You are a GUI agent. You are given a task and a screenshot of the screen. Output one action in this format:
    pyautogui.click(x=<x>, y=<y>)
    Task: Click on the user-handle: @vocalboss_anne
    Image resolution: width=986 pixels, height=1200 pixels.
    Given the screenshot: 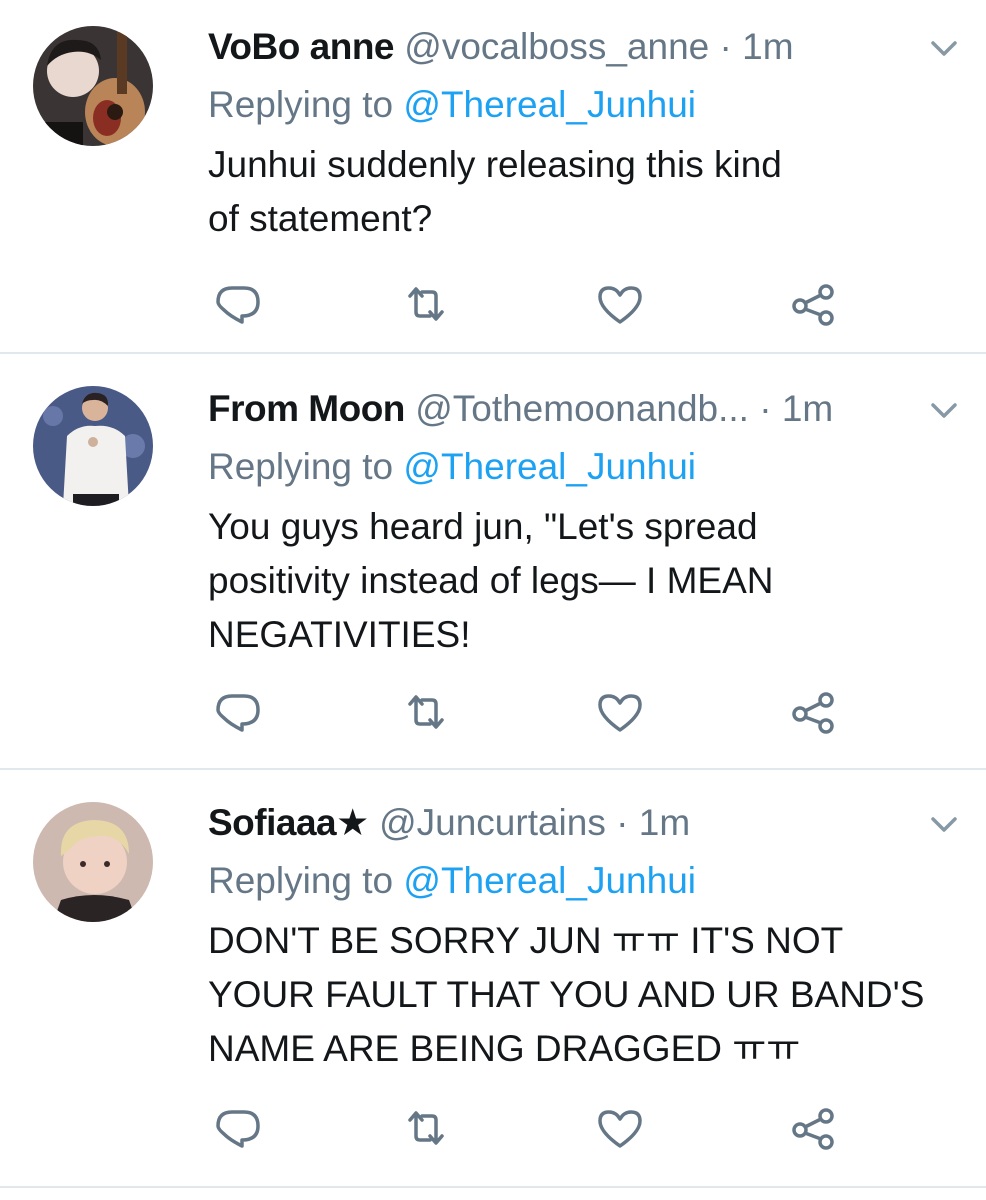 What is the action you would take?
    pyautogui.click(x=556, y=46)
    